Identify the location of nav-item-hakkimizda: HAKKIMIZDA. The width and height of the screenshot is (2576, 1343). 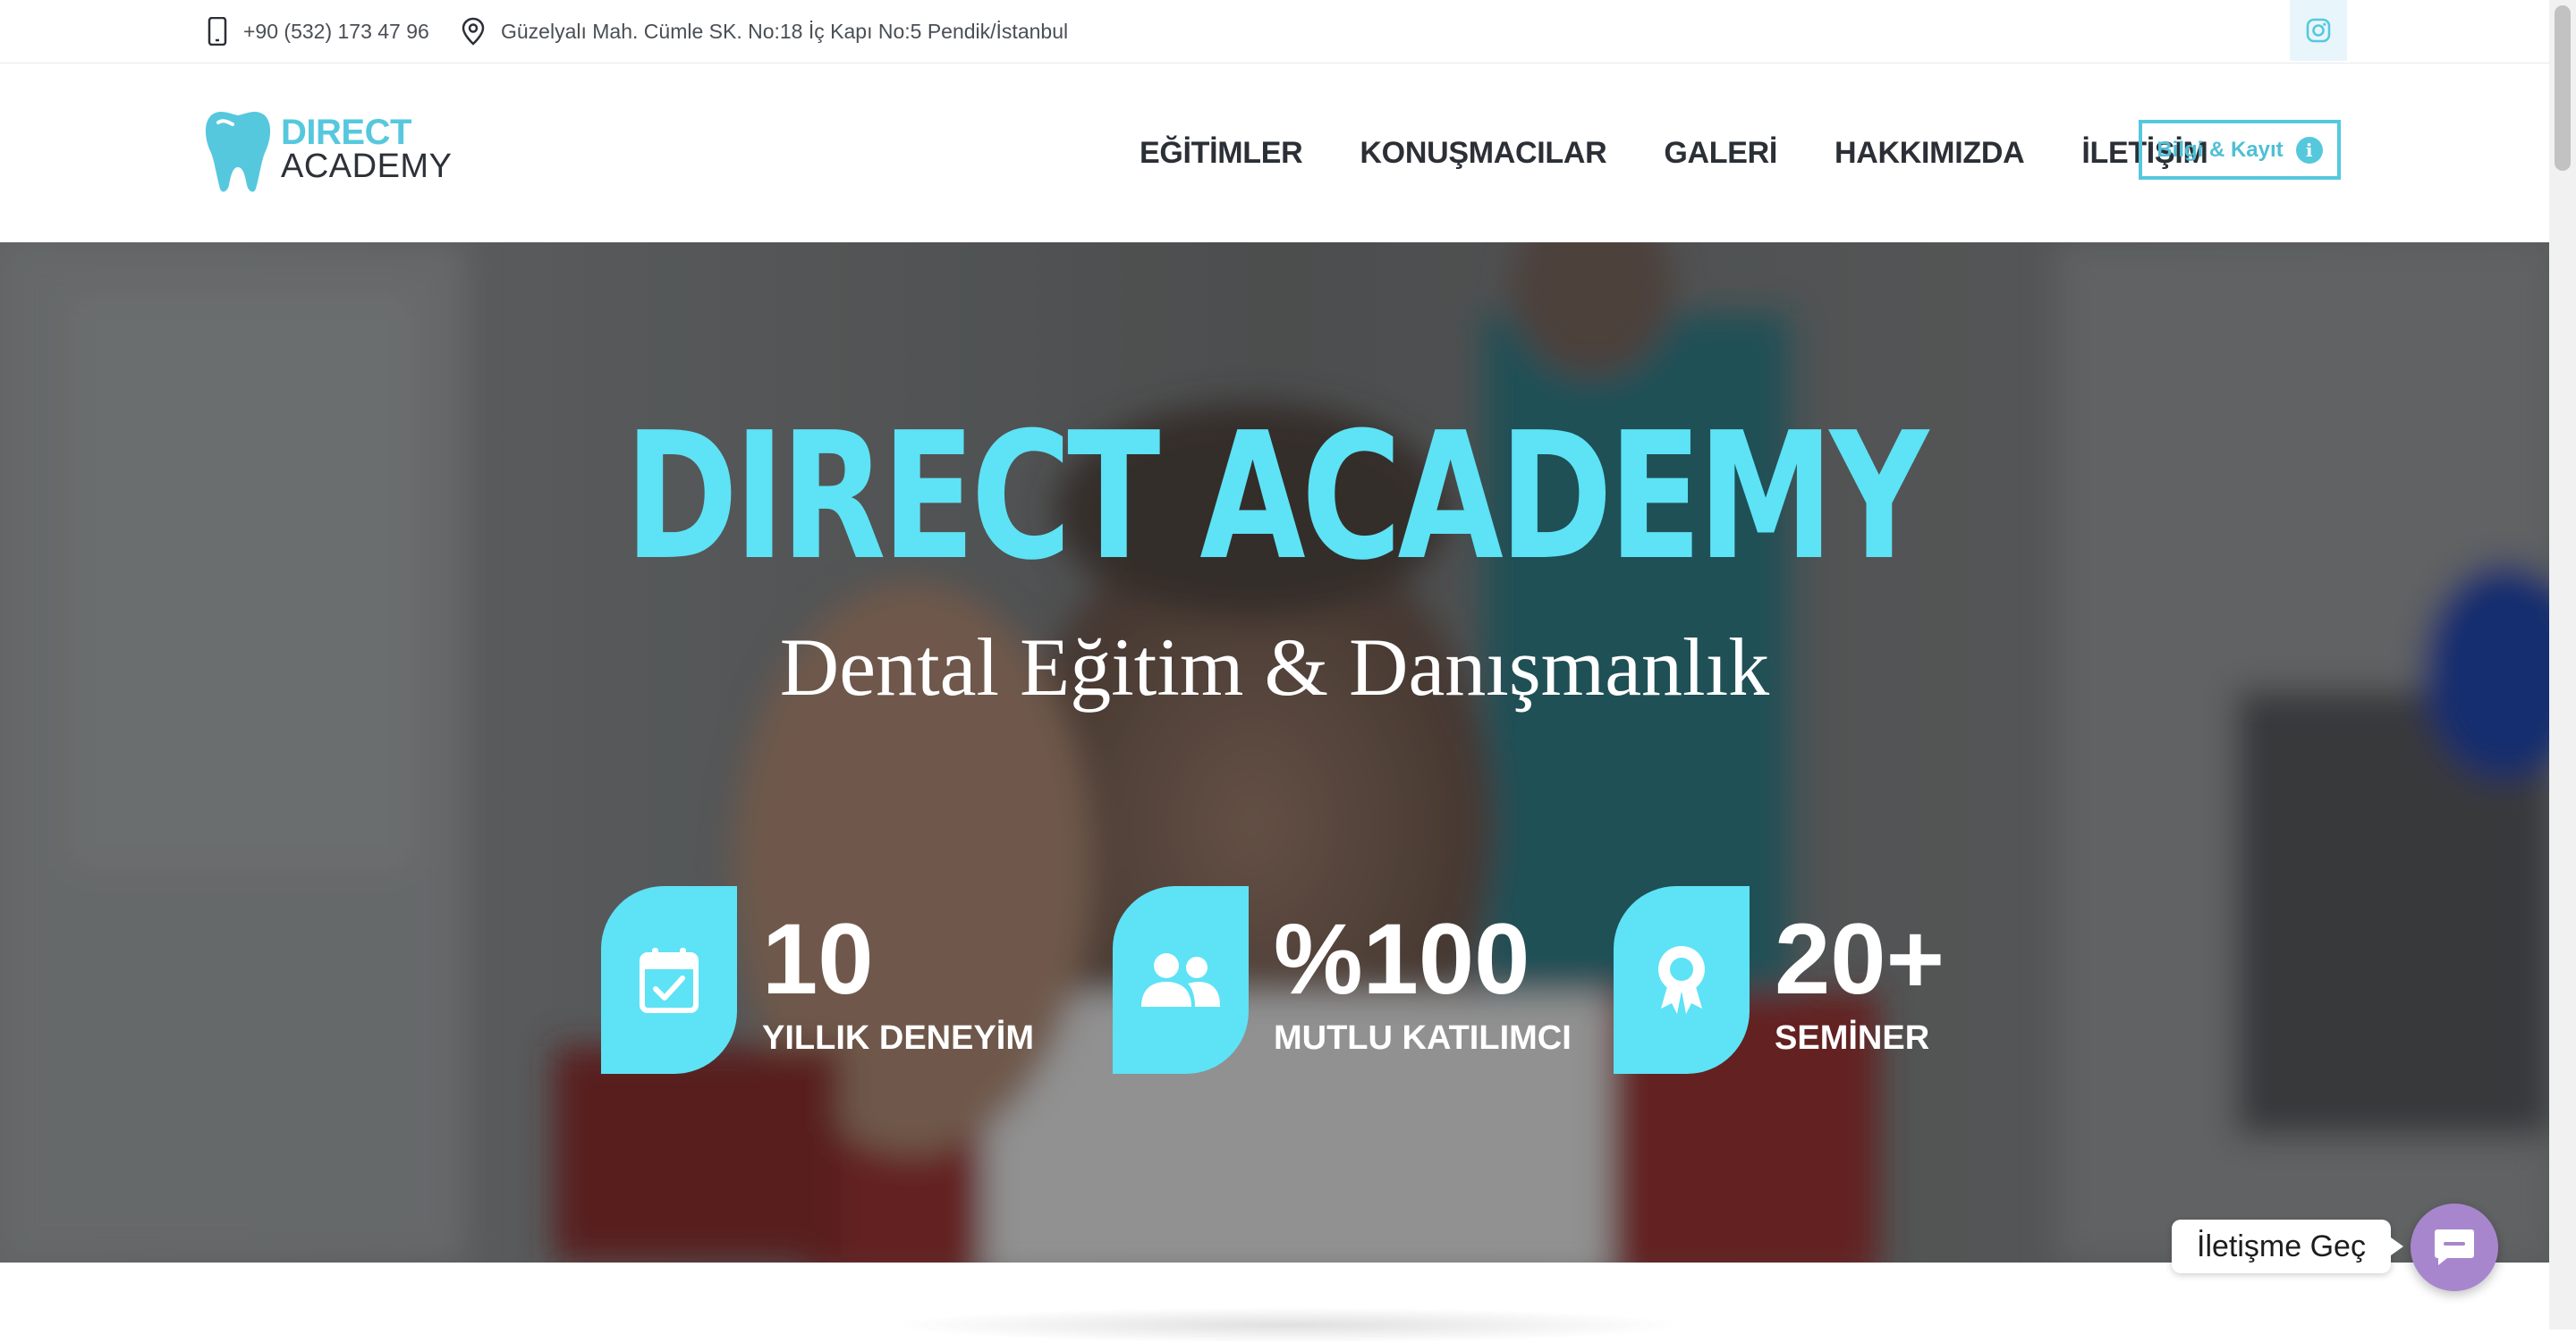
(1930, 153).